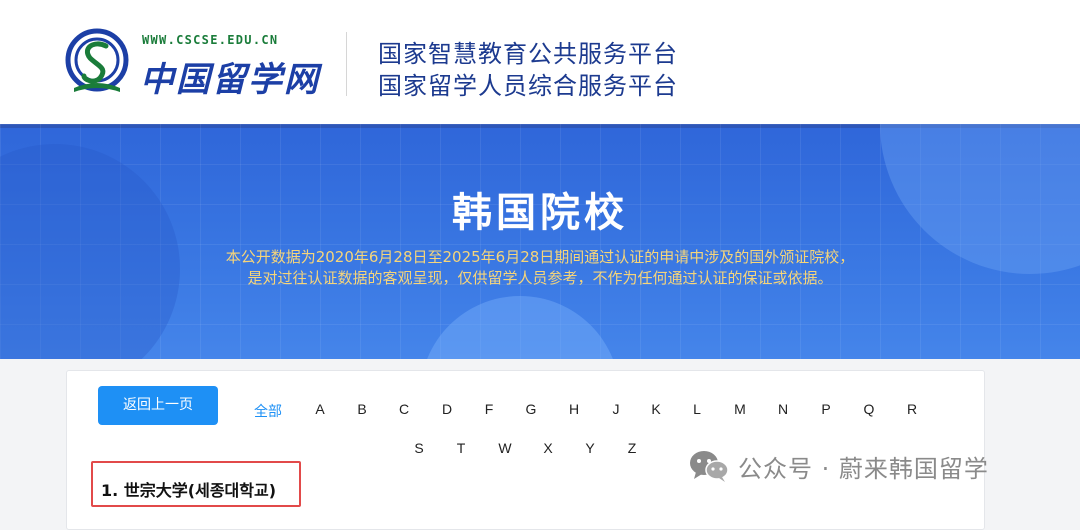 Image resolution: width=1080 pixels, height=530 pixels. What do you see at coordinates (632, 448) in the screenshot?
I see `filter-letter-z: Z` at bounding box center [632, 448].